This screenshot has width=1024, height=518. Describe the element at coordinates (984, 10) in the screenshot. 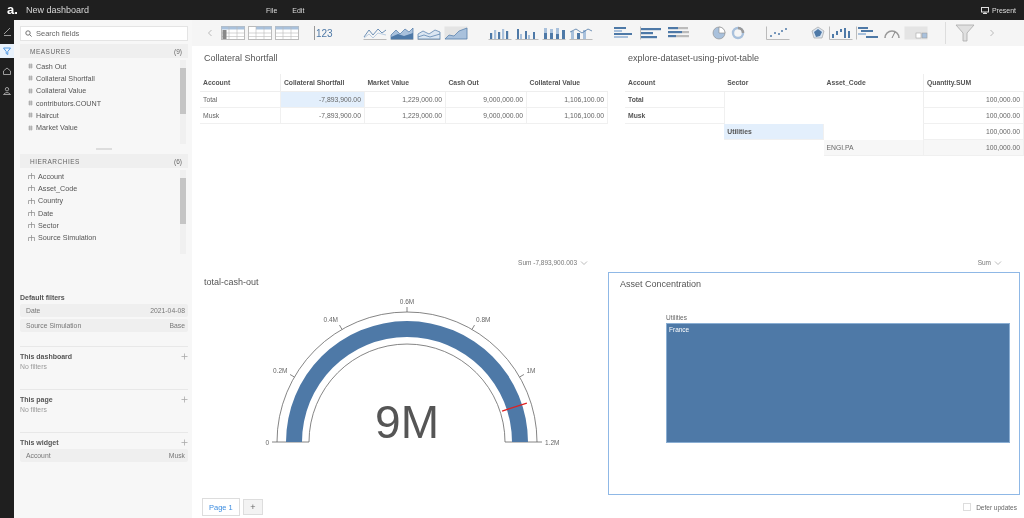

I see `monitor-icon` at that location.